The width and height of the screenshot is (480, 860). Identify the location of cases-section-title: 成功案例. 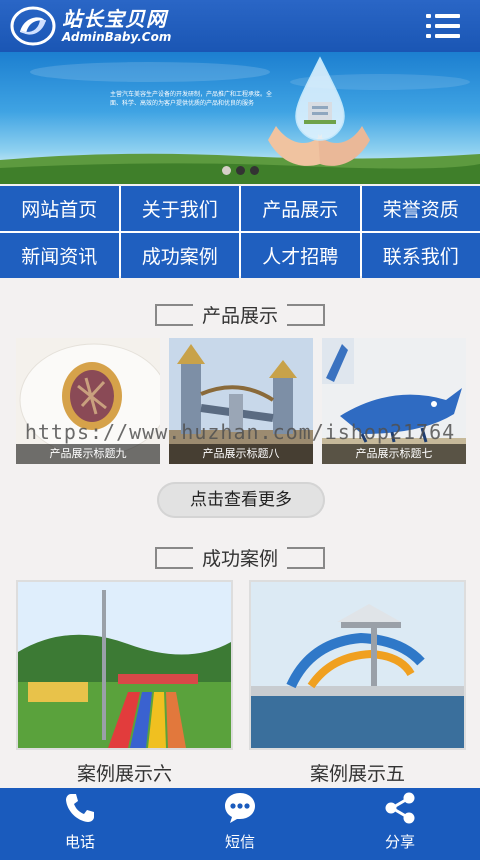
(239, 559).